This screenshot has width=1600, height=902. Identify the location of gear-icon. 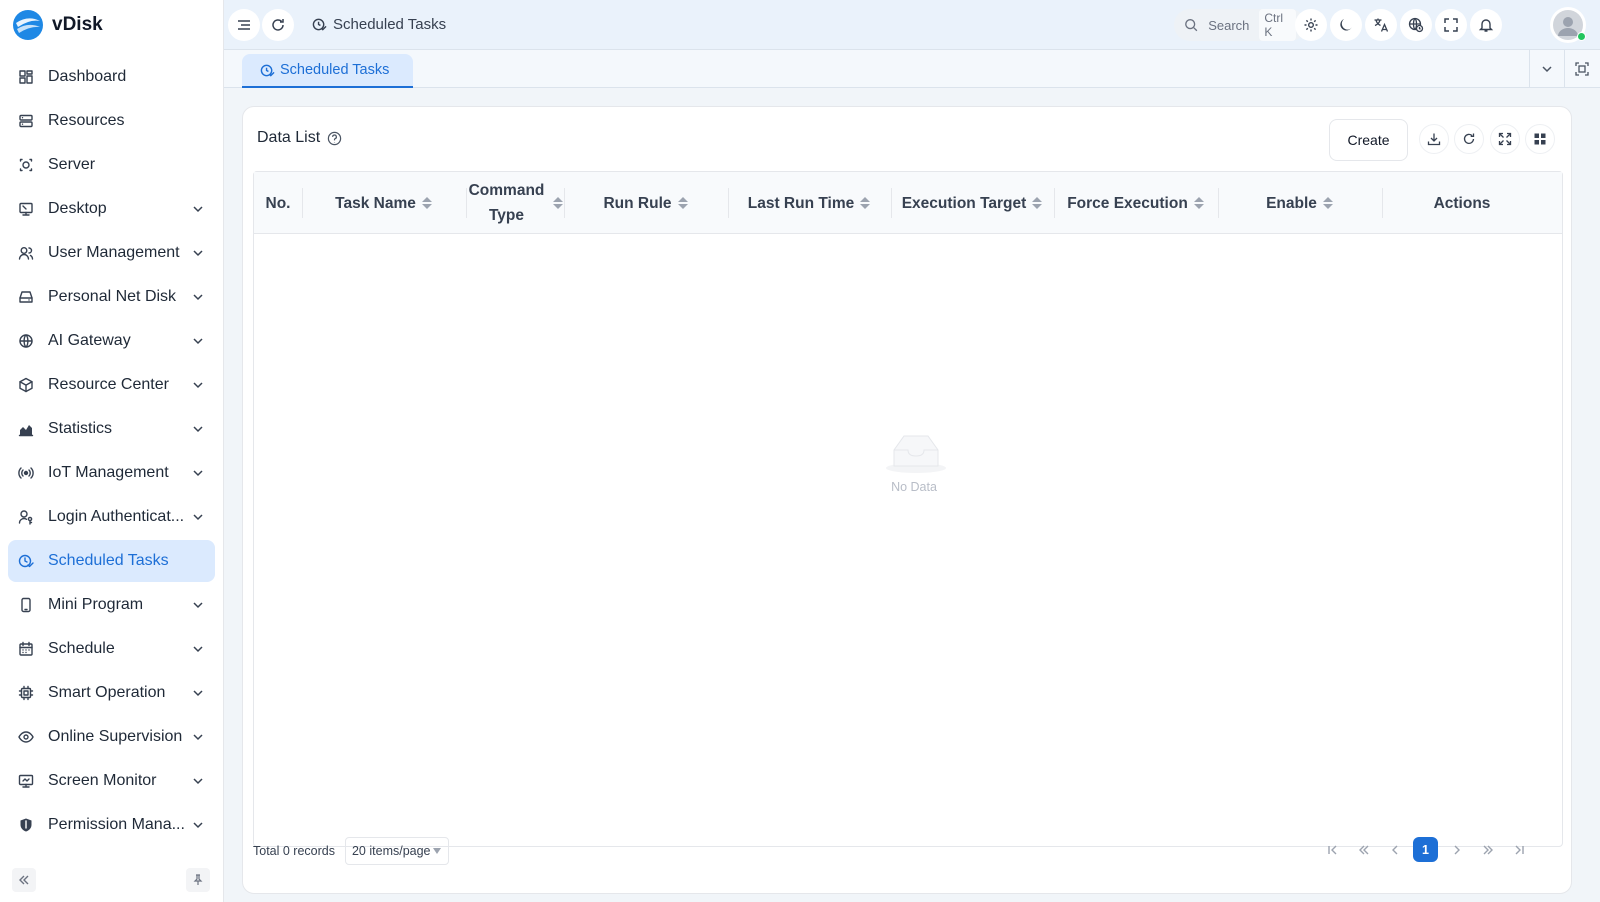
(1311, 25).